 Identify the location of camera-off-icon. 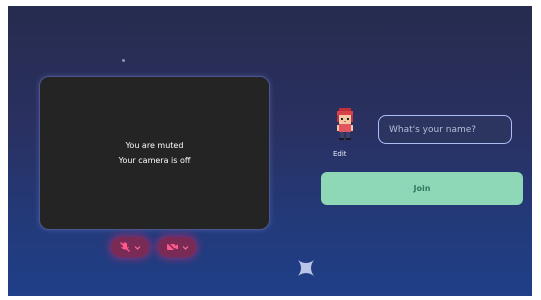
(172, 247).